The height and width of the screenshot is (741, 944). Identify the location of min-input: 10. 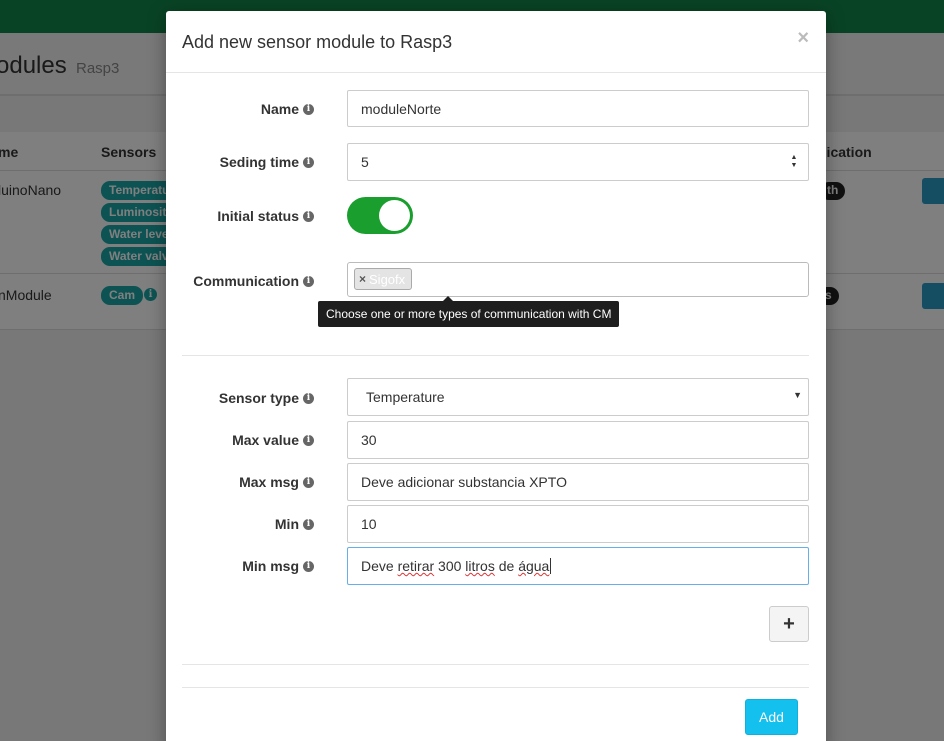
(578, 524).